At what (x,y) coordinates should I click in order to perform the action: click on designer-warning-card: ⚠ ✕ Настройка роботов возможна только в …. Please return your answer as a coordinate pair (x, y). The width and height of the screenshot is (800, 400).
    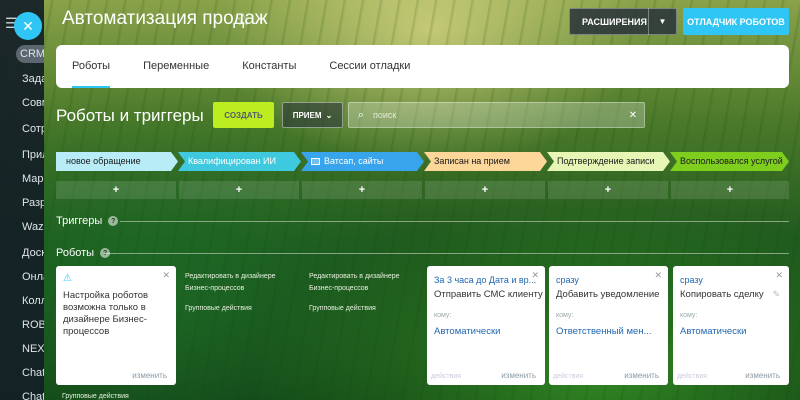
    Looking at the image, I should click on (116, 325).